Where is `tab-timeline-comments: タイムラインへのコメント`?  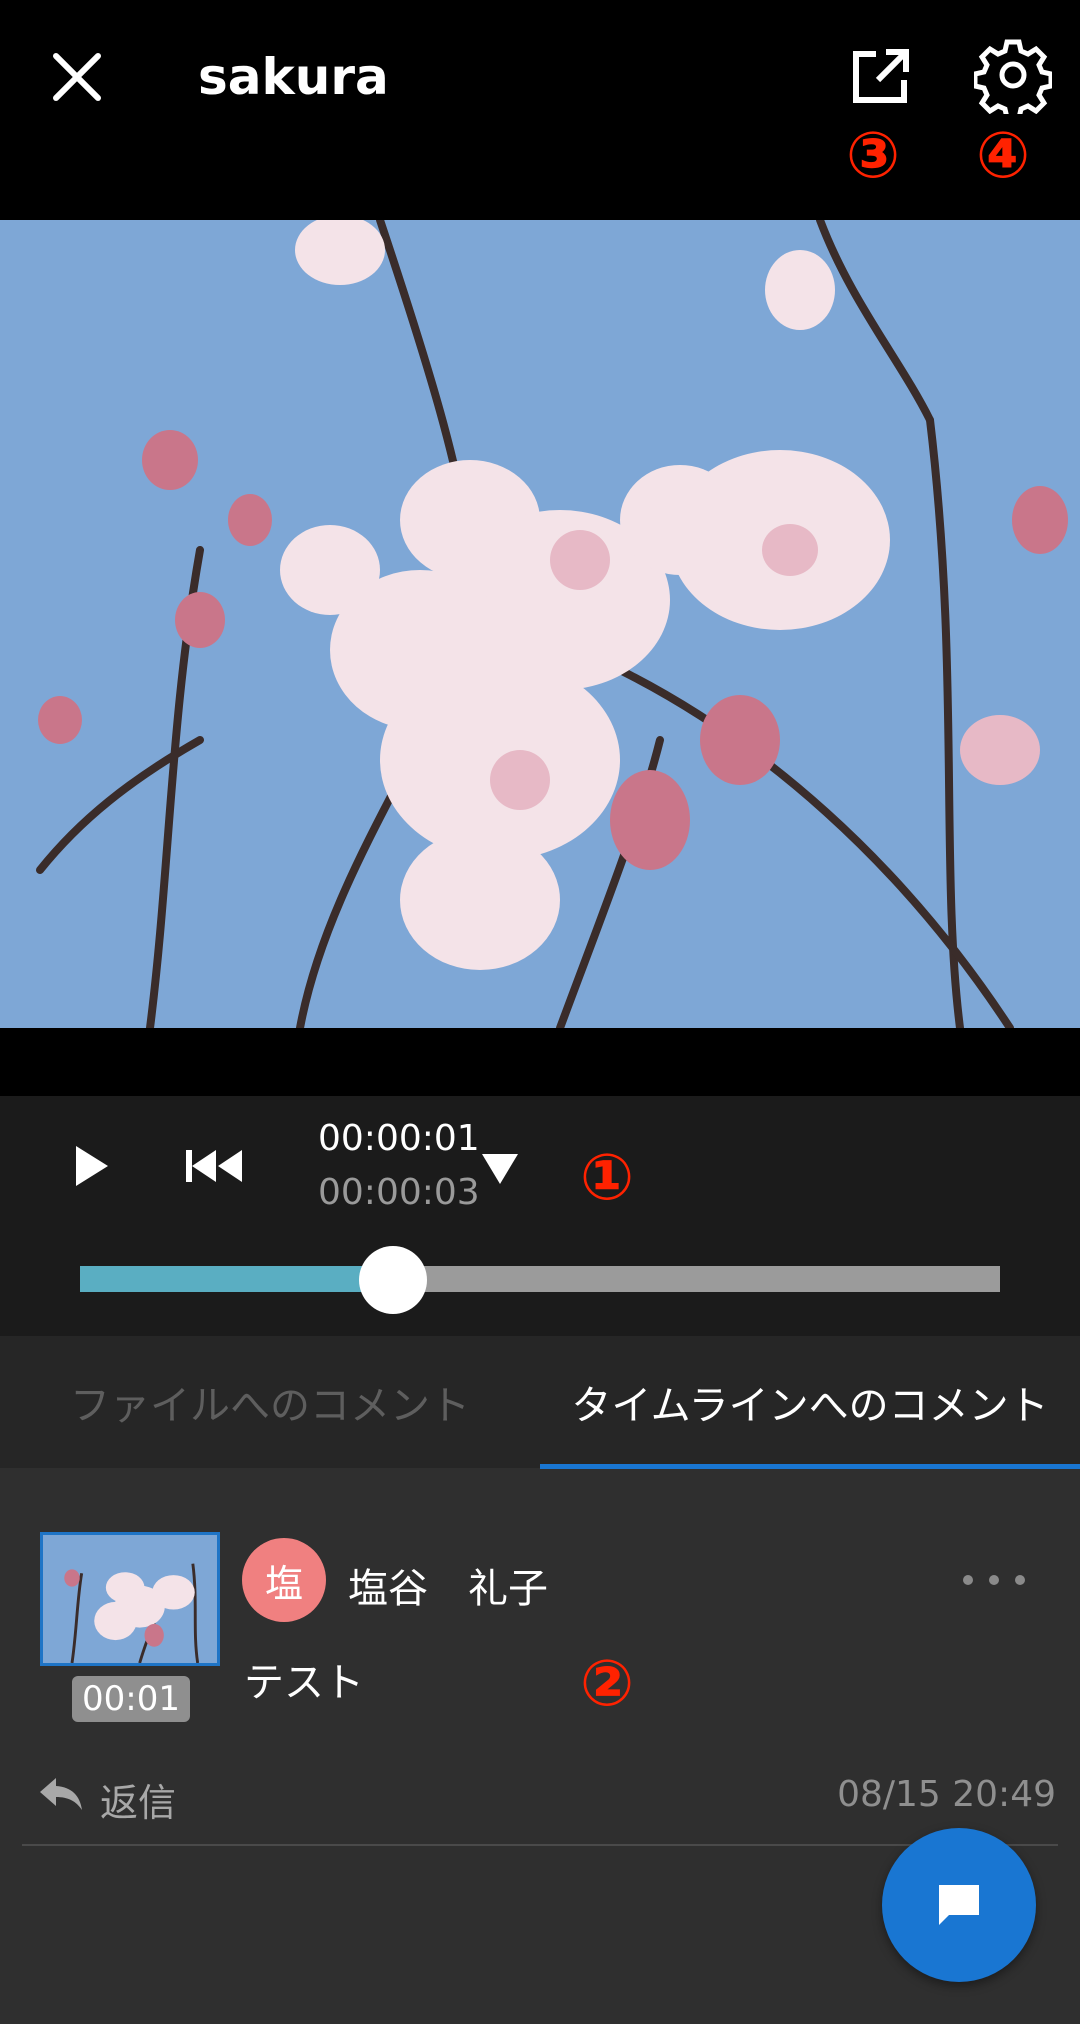
tab-timeline-comments: タイムラインへのコメント is located at coordinates (810, 1402).